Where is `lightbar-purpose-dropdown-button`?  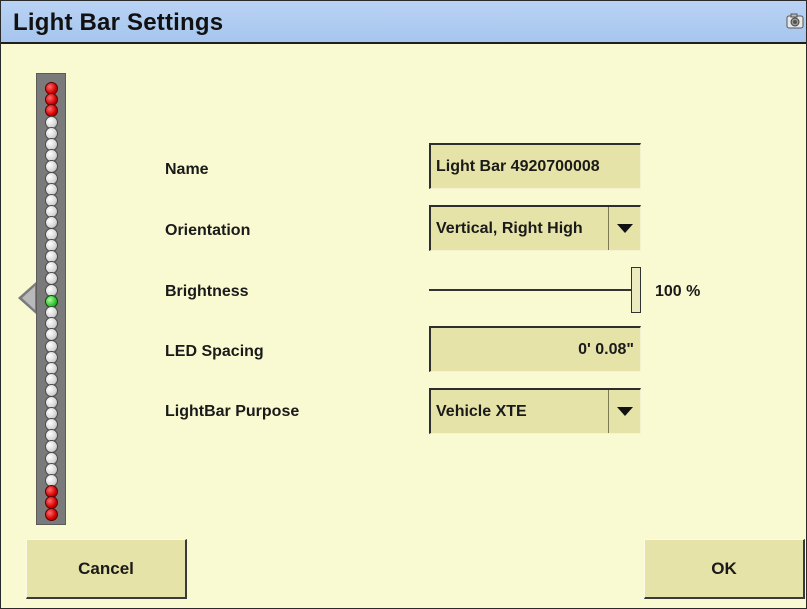 lightbar-purpose-dropdown-button is located at coordinates (624, 411).